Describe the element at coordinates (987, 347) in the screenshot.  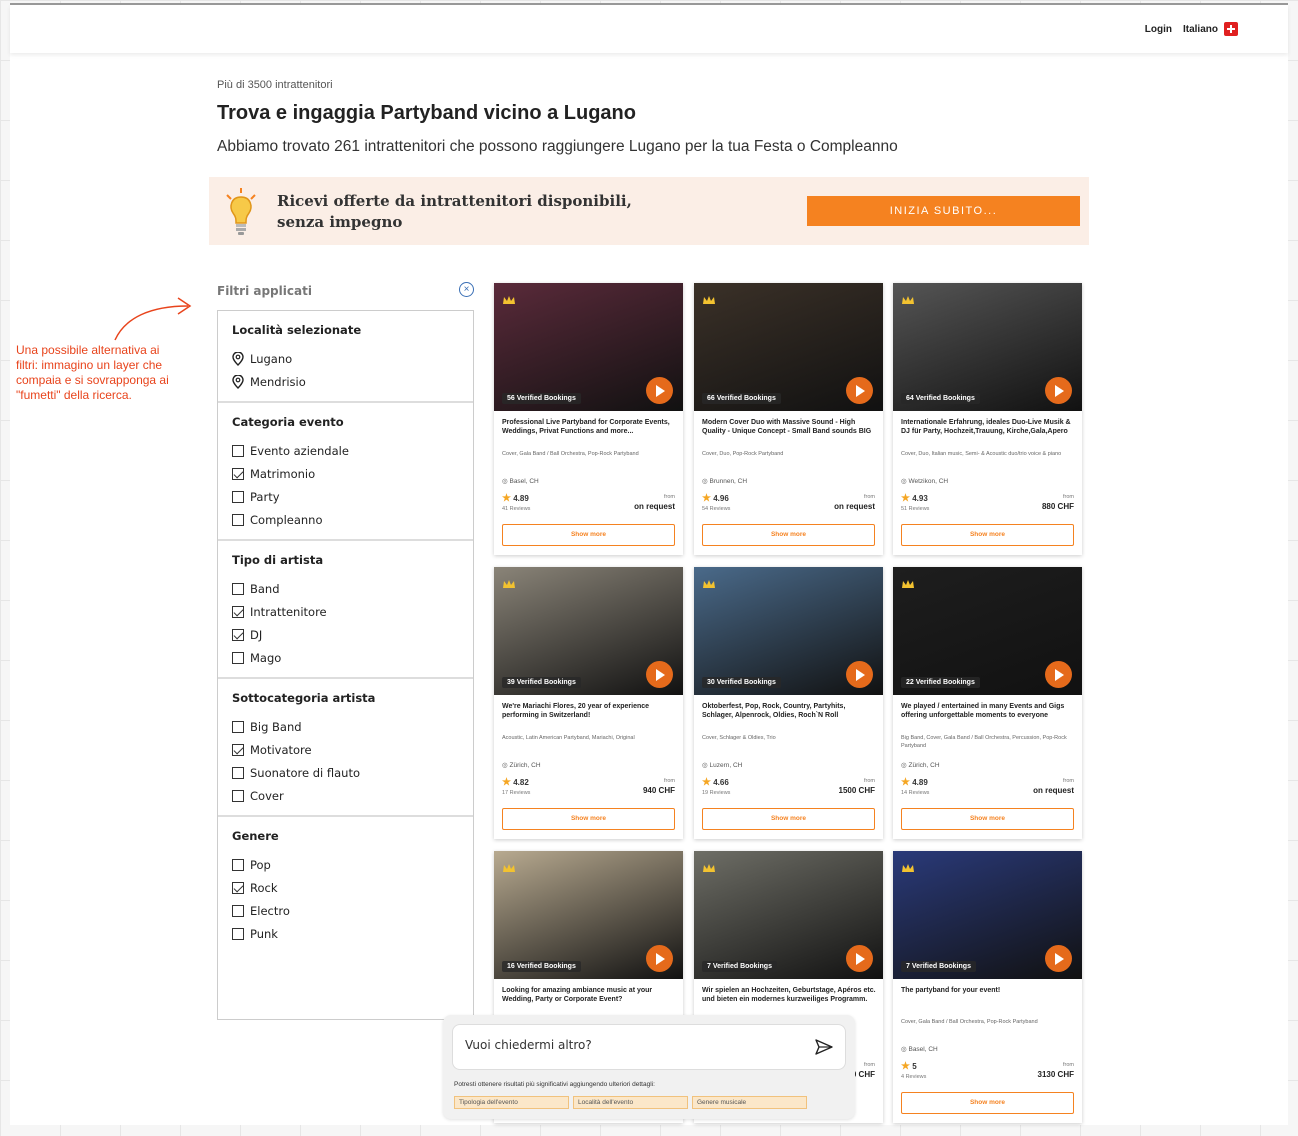
I see `artist-photo: 64 Verified Bookings` at that location.